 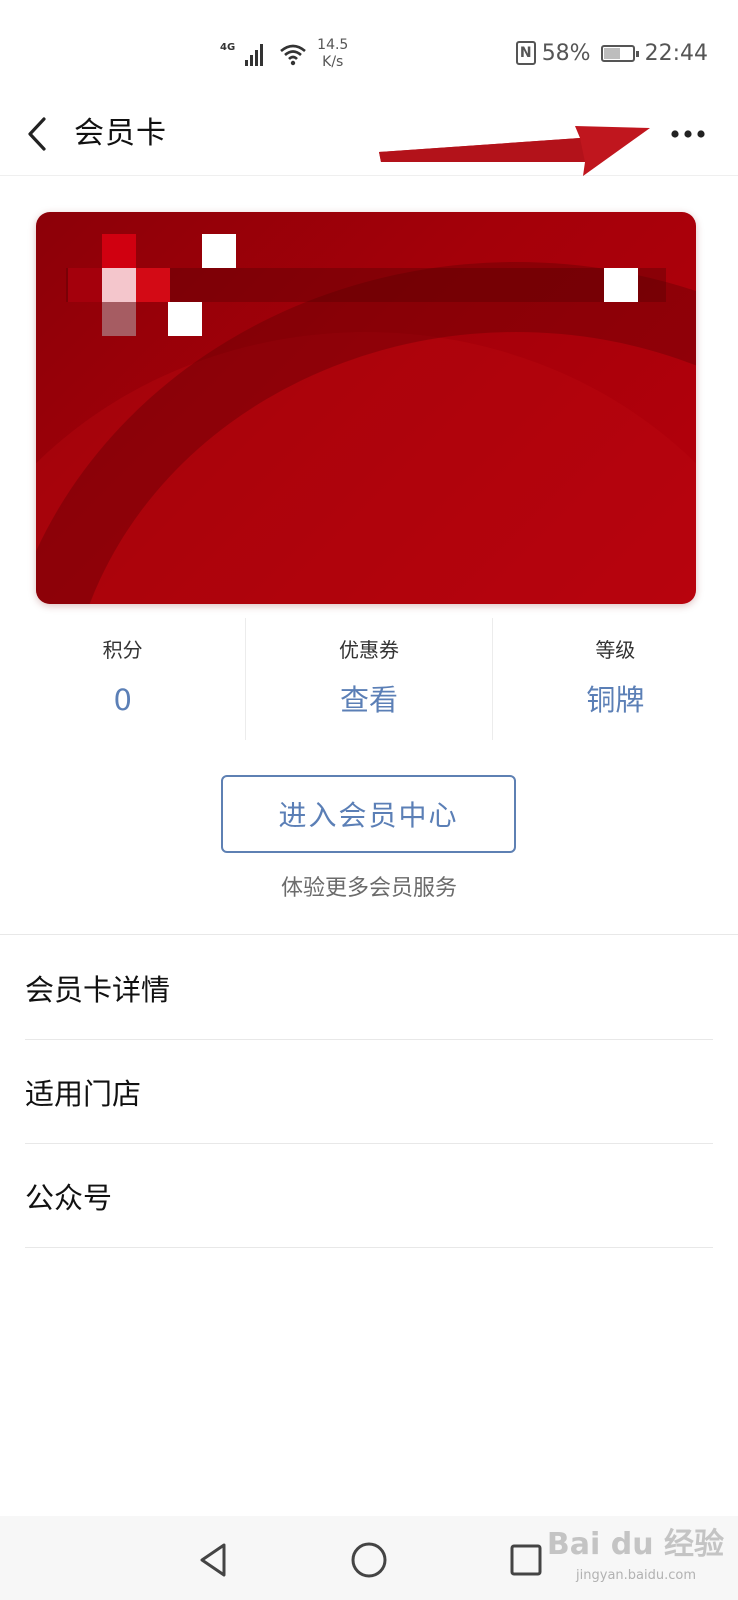 I want to click on divider, so click(x=369, y=934).